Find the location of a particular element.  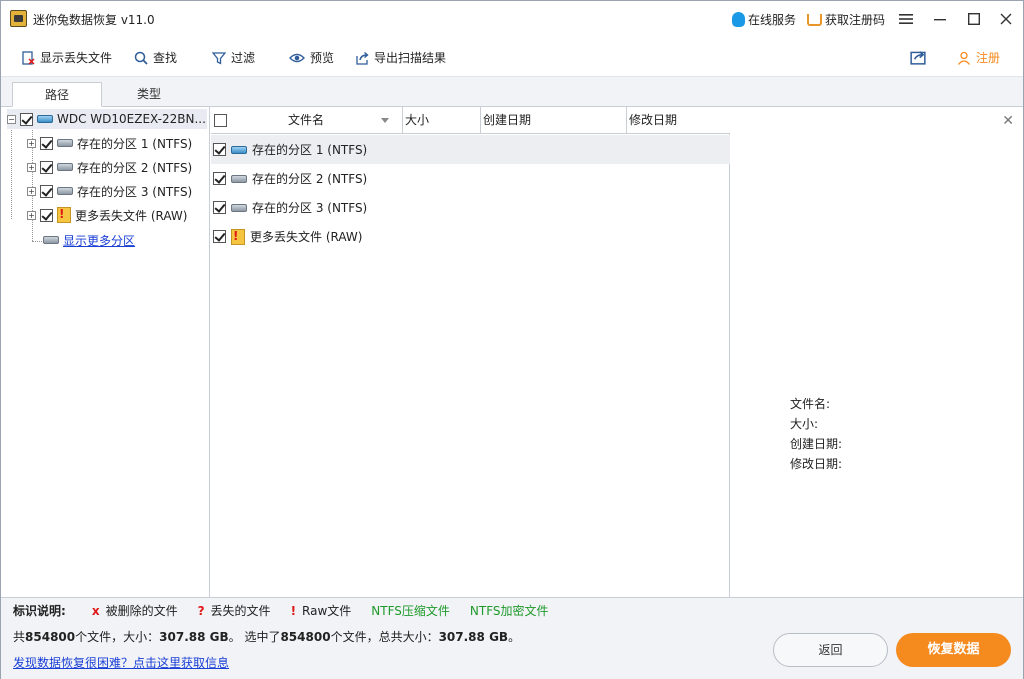

summary-text: 。 is located at coordinates (514, 637).